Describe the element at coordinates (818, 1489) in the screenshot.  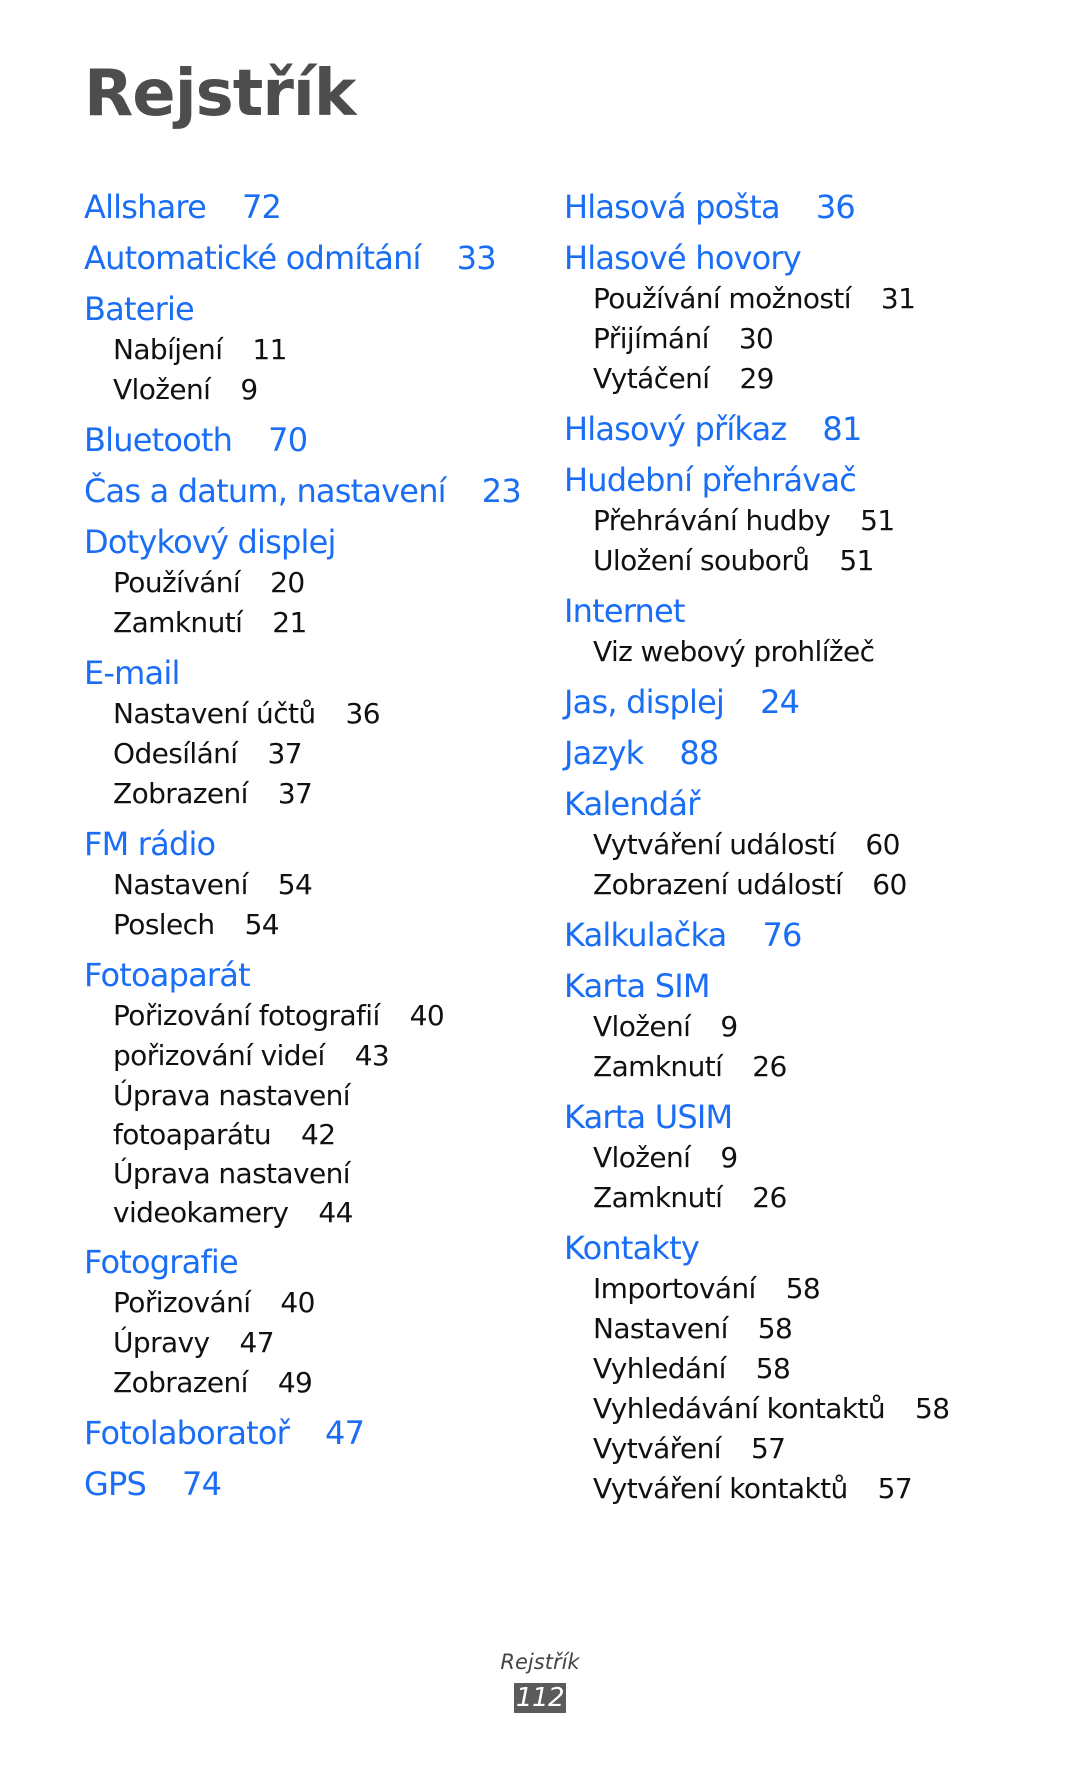
I see `subentry: Vytváření kontaktů 57` at that location.